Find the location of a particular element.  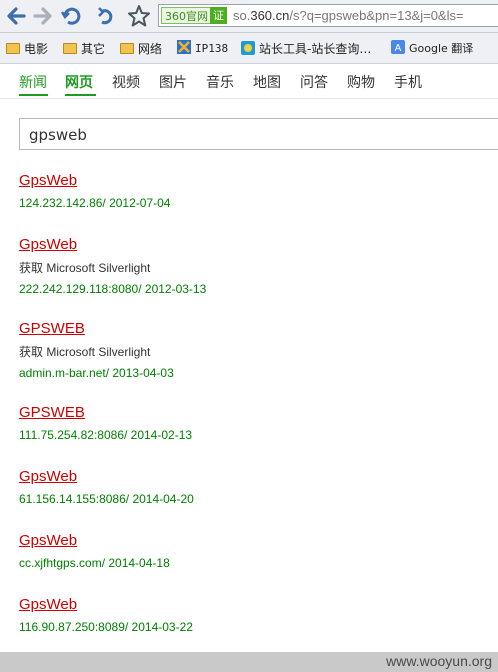

undo-icon is located at coordinates (105, 16).